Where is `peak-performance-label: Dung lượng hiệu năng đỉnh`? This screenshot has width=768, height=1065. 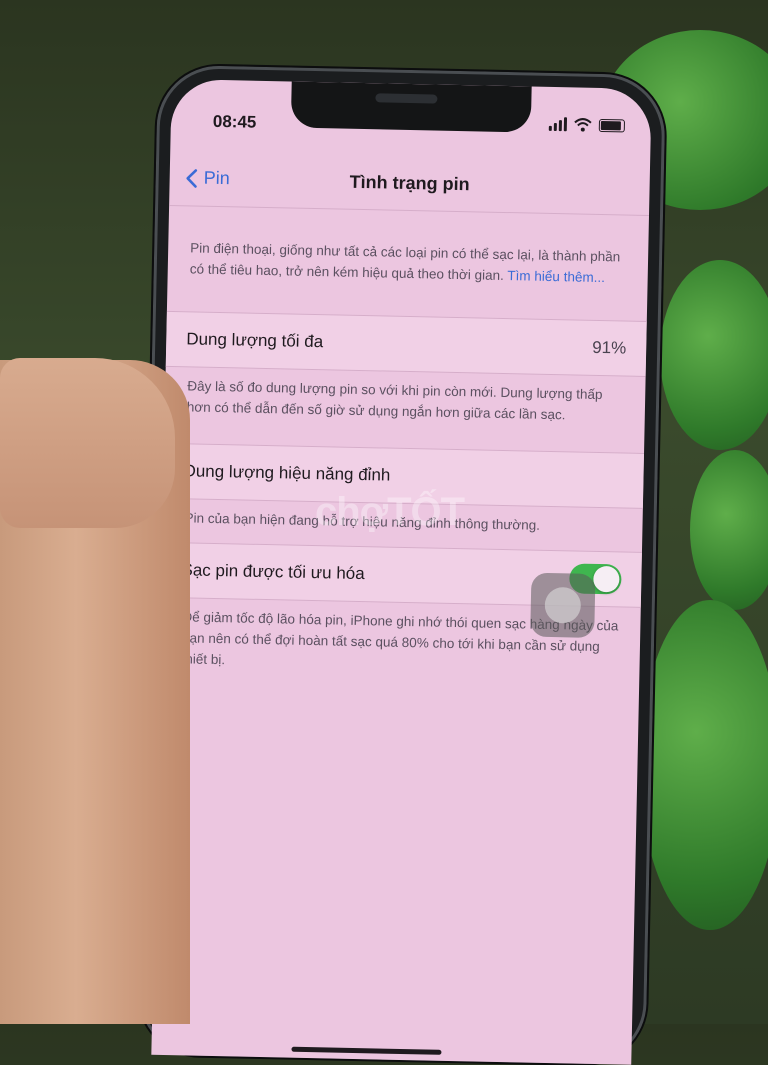 peak-performance-label: Dung lượng hiệu năng đỉnh is located at coordinates (287, 473).